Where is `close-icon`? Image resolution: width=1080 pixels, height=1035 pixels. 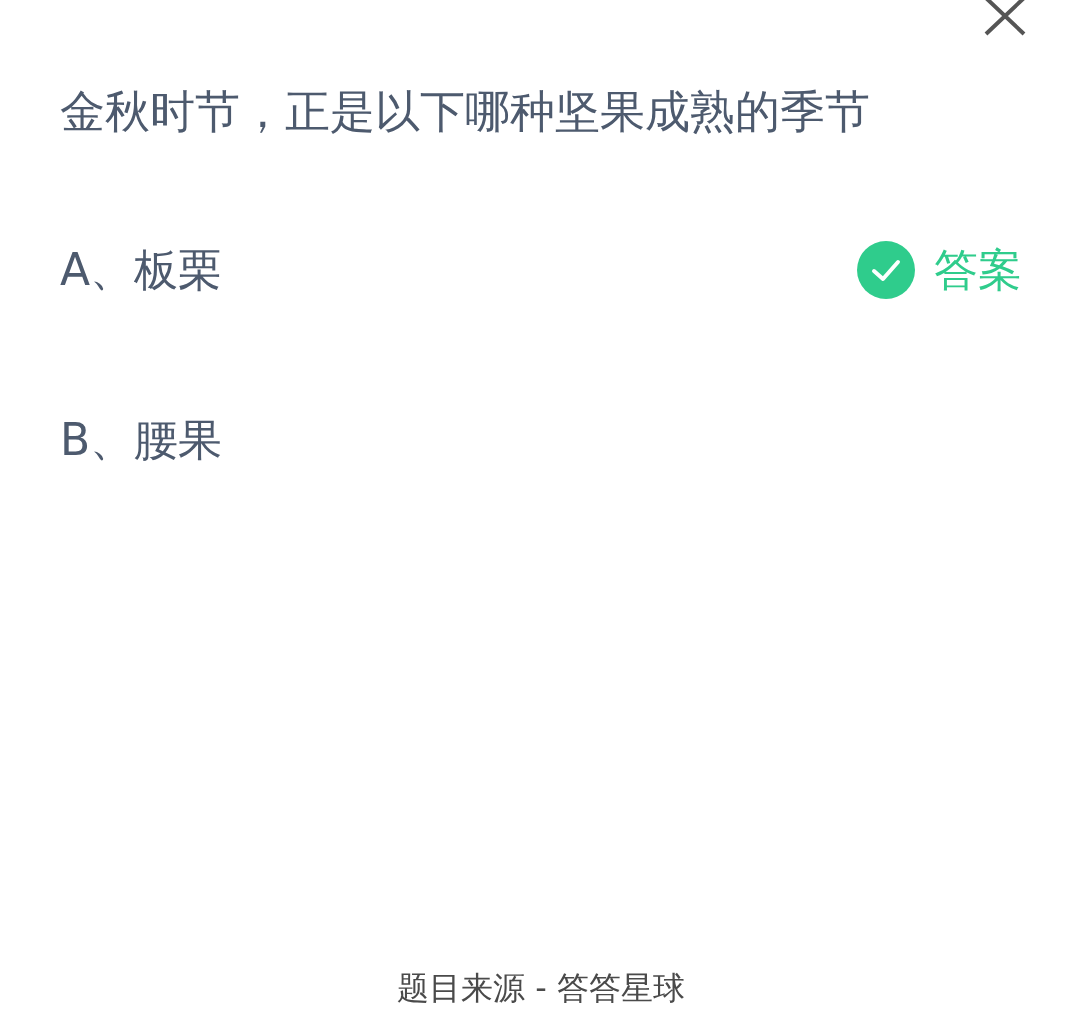 close-icon is located at coordinates (1005, 18).